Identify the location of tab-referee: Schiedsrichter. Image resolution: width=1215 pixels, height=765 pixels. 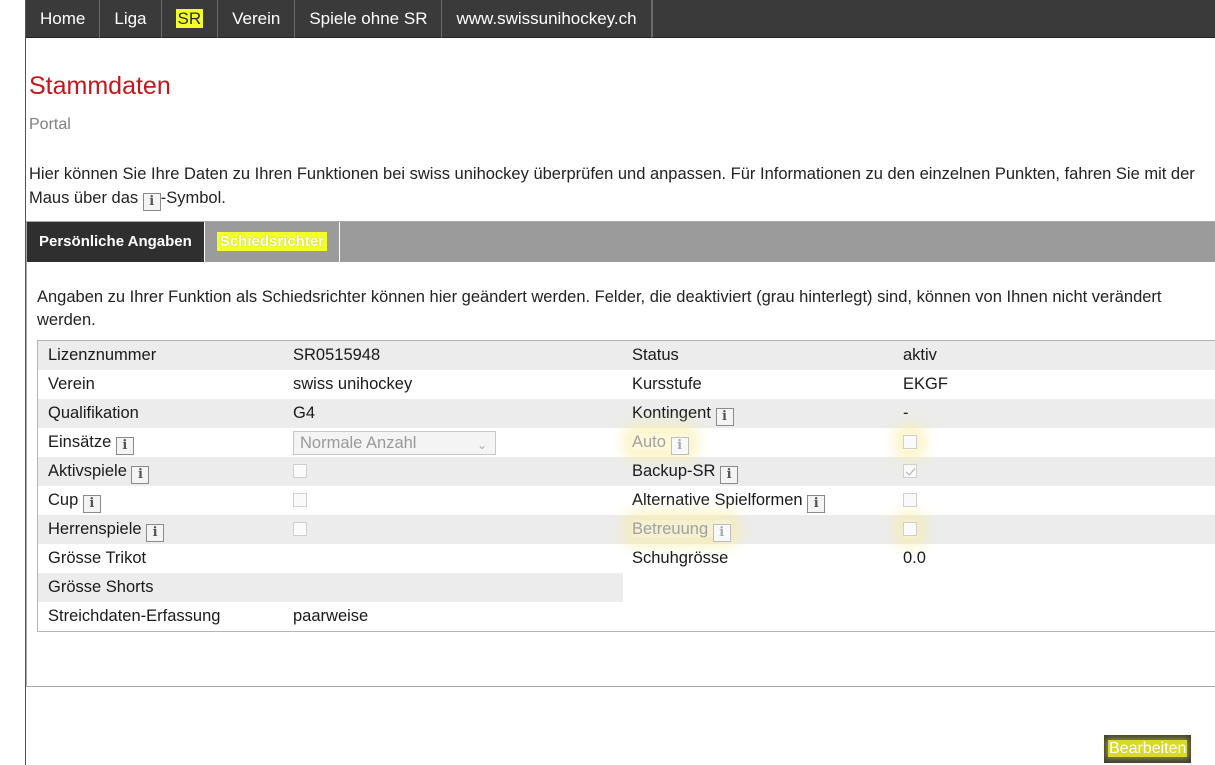
(272, 242).